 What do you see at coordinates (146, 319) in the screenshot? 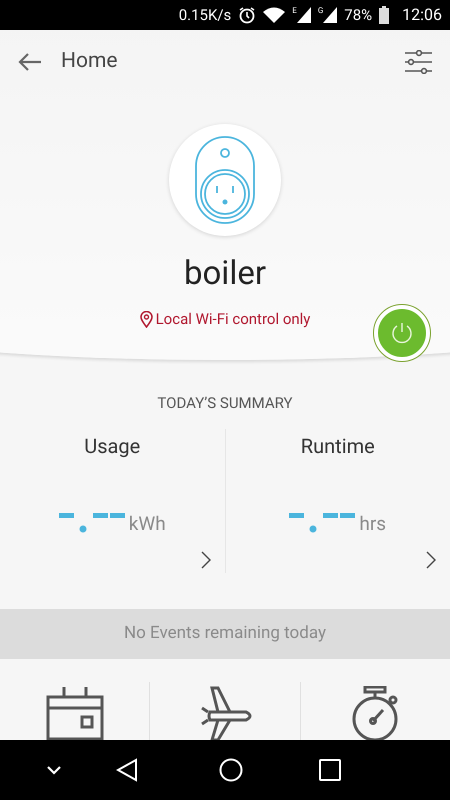
I see `location-pin-icon` at bounding box center [146, 319].